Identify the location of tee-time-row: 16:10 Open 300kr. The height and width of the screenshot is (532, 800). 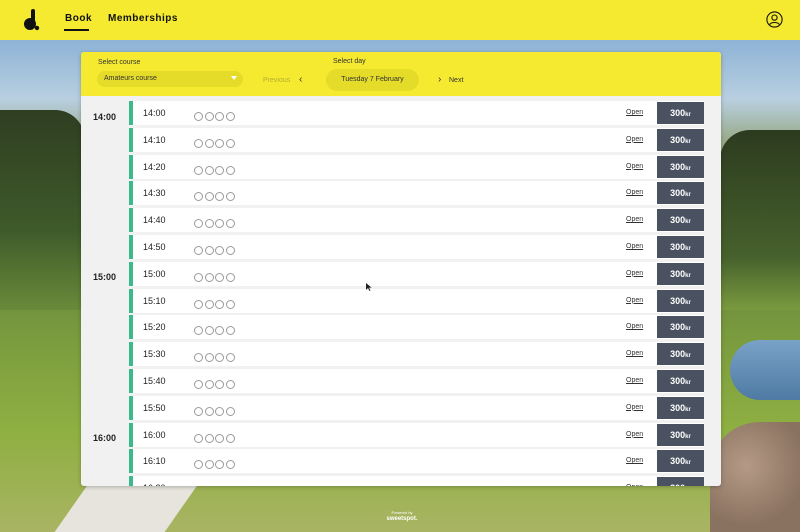
(416, 461).